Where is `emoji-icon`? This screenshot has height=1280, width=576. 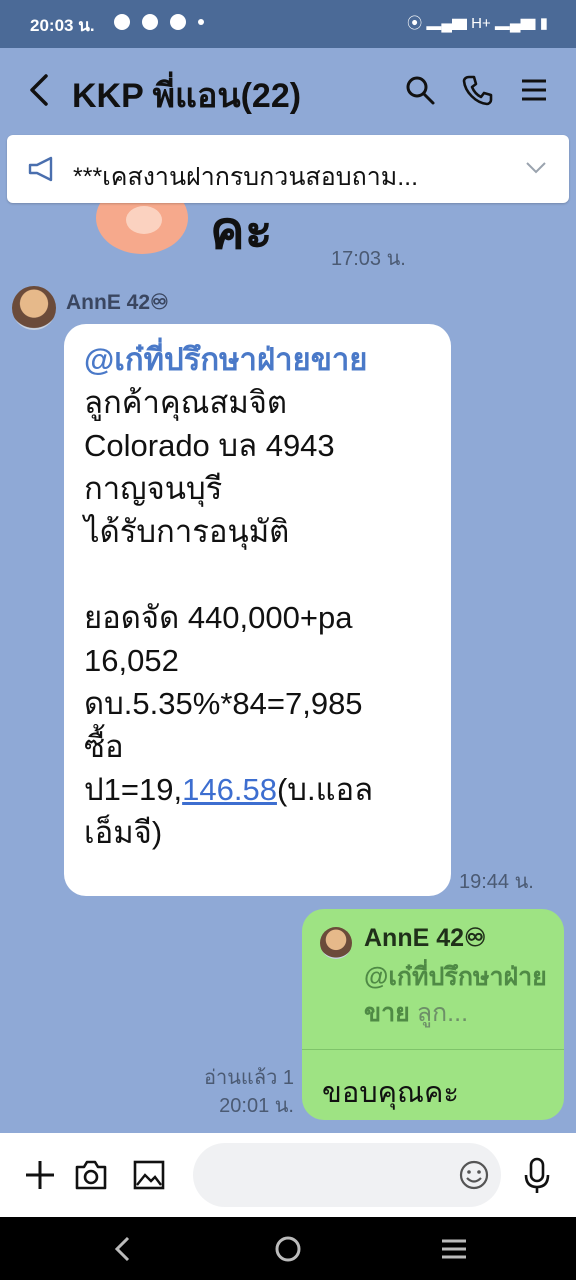 emoji-icon is located at coordinates (474, 1175).